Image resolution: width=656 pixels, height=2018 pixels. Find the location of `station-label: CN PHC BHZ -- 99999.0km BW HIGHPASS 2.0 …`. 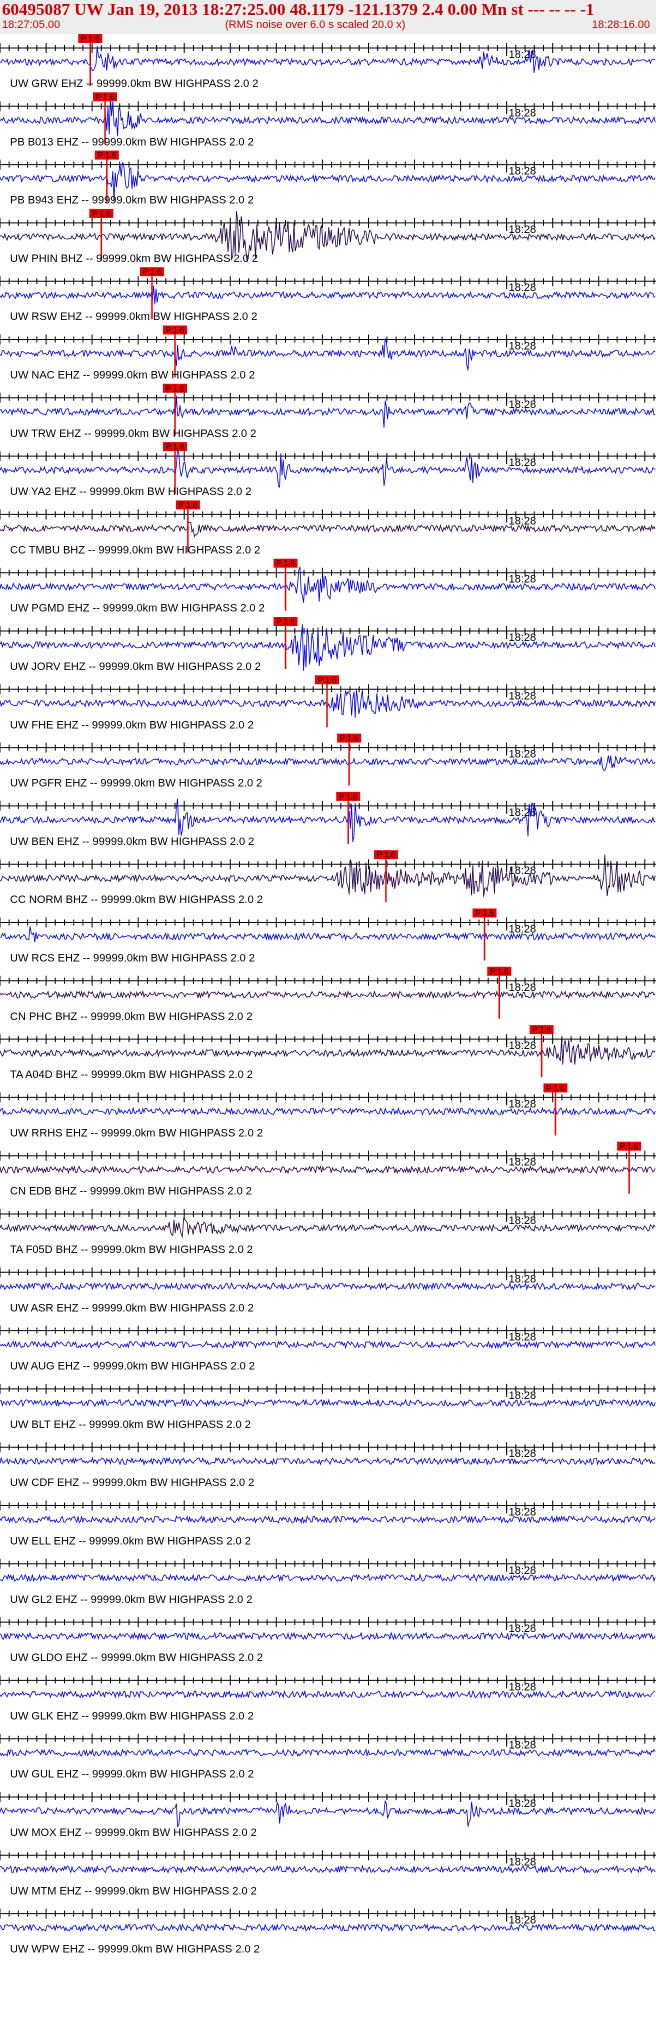

station-label: CN PHC BHZ -- 99999.0km BW HIGHPASS 2.0 … is located at coordinates (131, 1017).